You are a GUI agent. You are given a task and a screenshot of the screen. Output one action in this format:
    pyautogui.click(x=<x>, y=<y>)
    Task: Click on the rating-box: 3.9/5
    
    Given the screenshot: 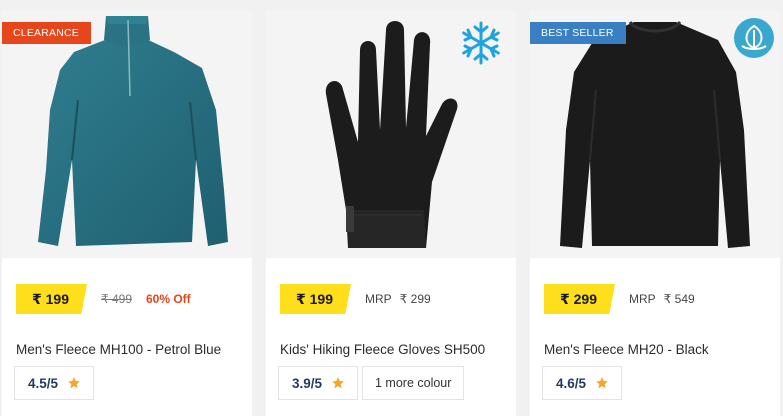 What is the action you would take?
    pyautogui.click(x=318, y=383)
    